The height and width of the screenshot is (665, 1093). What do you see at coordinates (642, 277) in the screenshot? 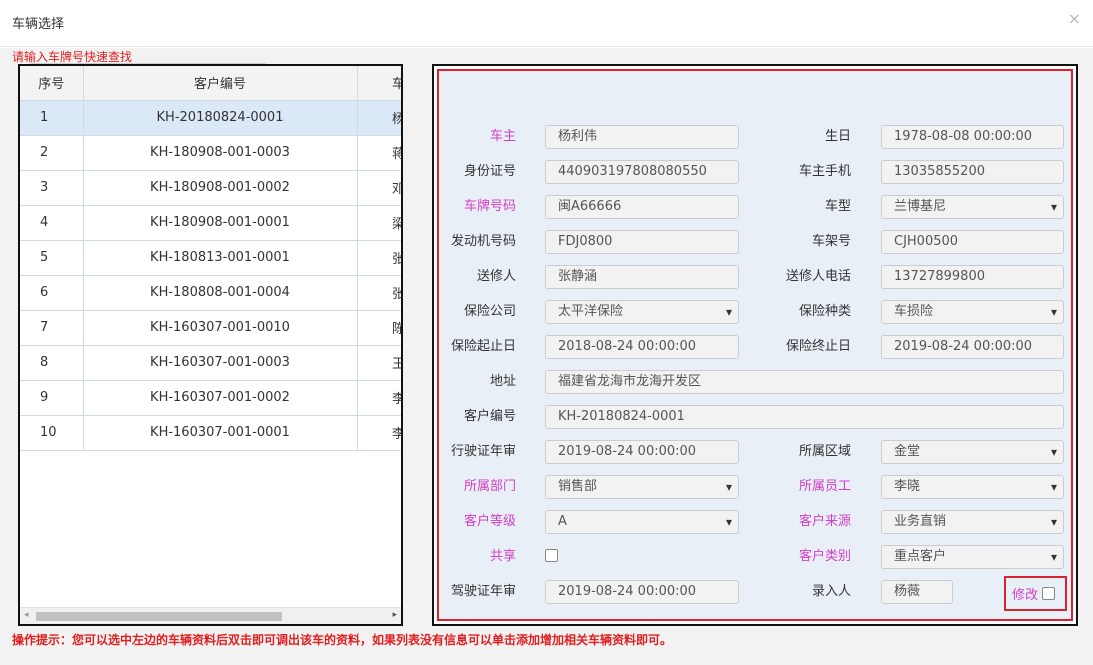
I see `sender-field: 张静涵` at bounding box center [642, 277].